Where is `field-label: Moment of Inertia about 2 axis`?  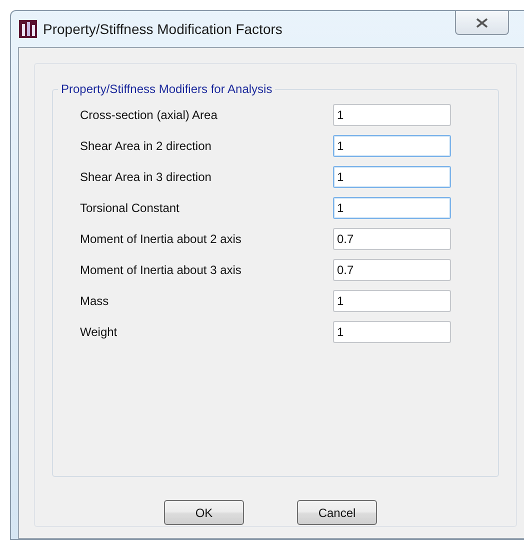
field-label: Moment of Inertia about 2 axis is located at coordinates (161, 239).